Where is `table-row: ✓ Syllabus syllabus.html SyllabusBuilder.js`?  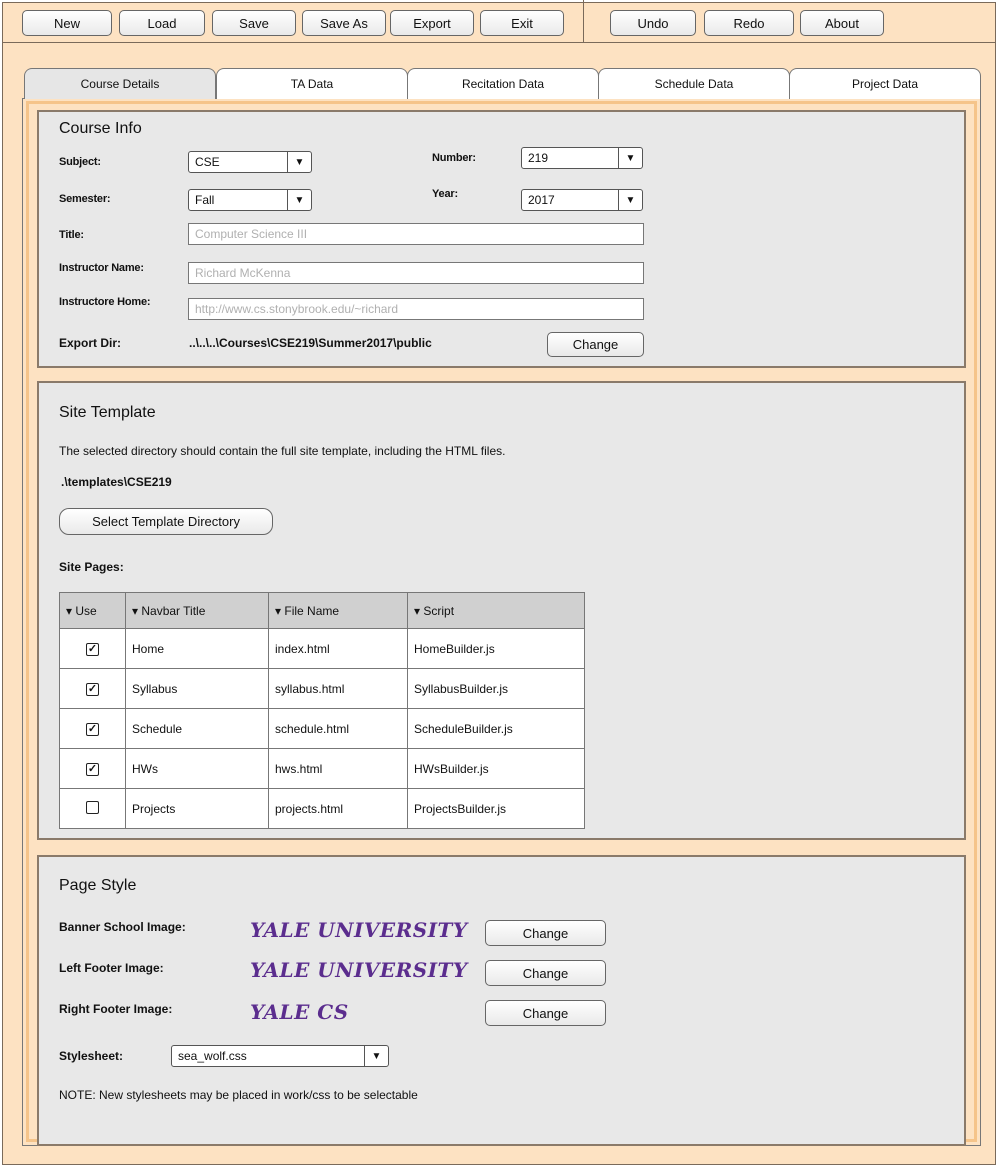 table-row: ✓ Syllabus syllabus.html SyllabusBuilder.js is located at coordinates (322, 688).